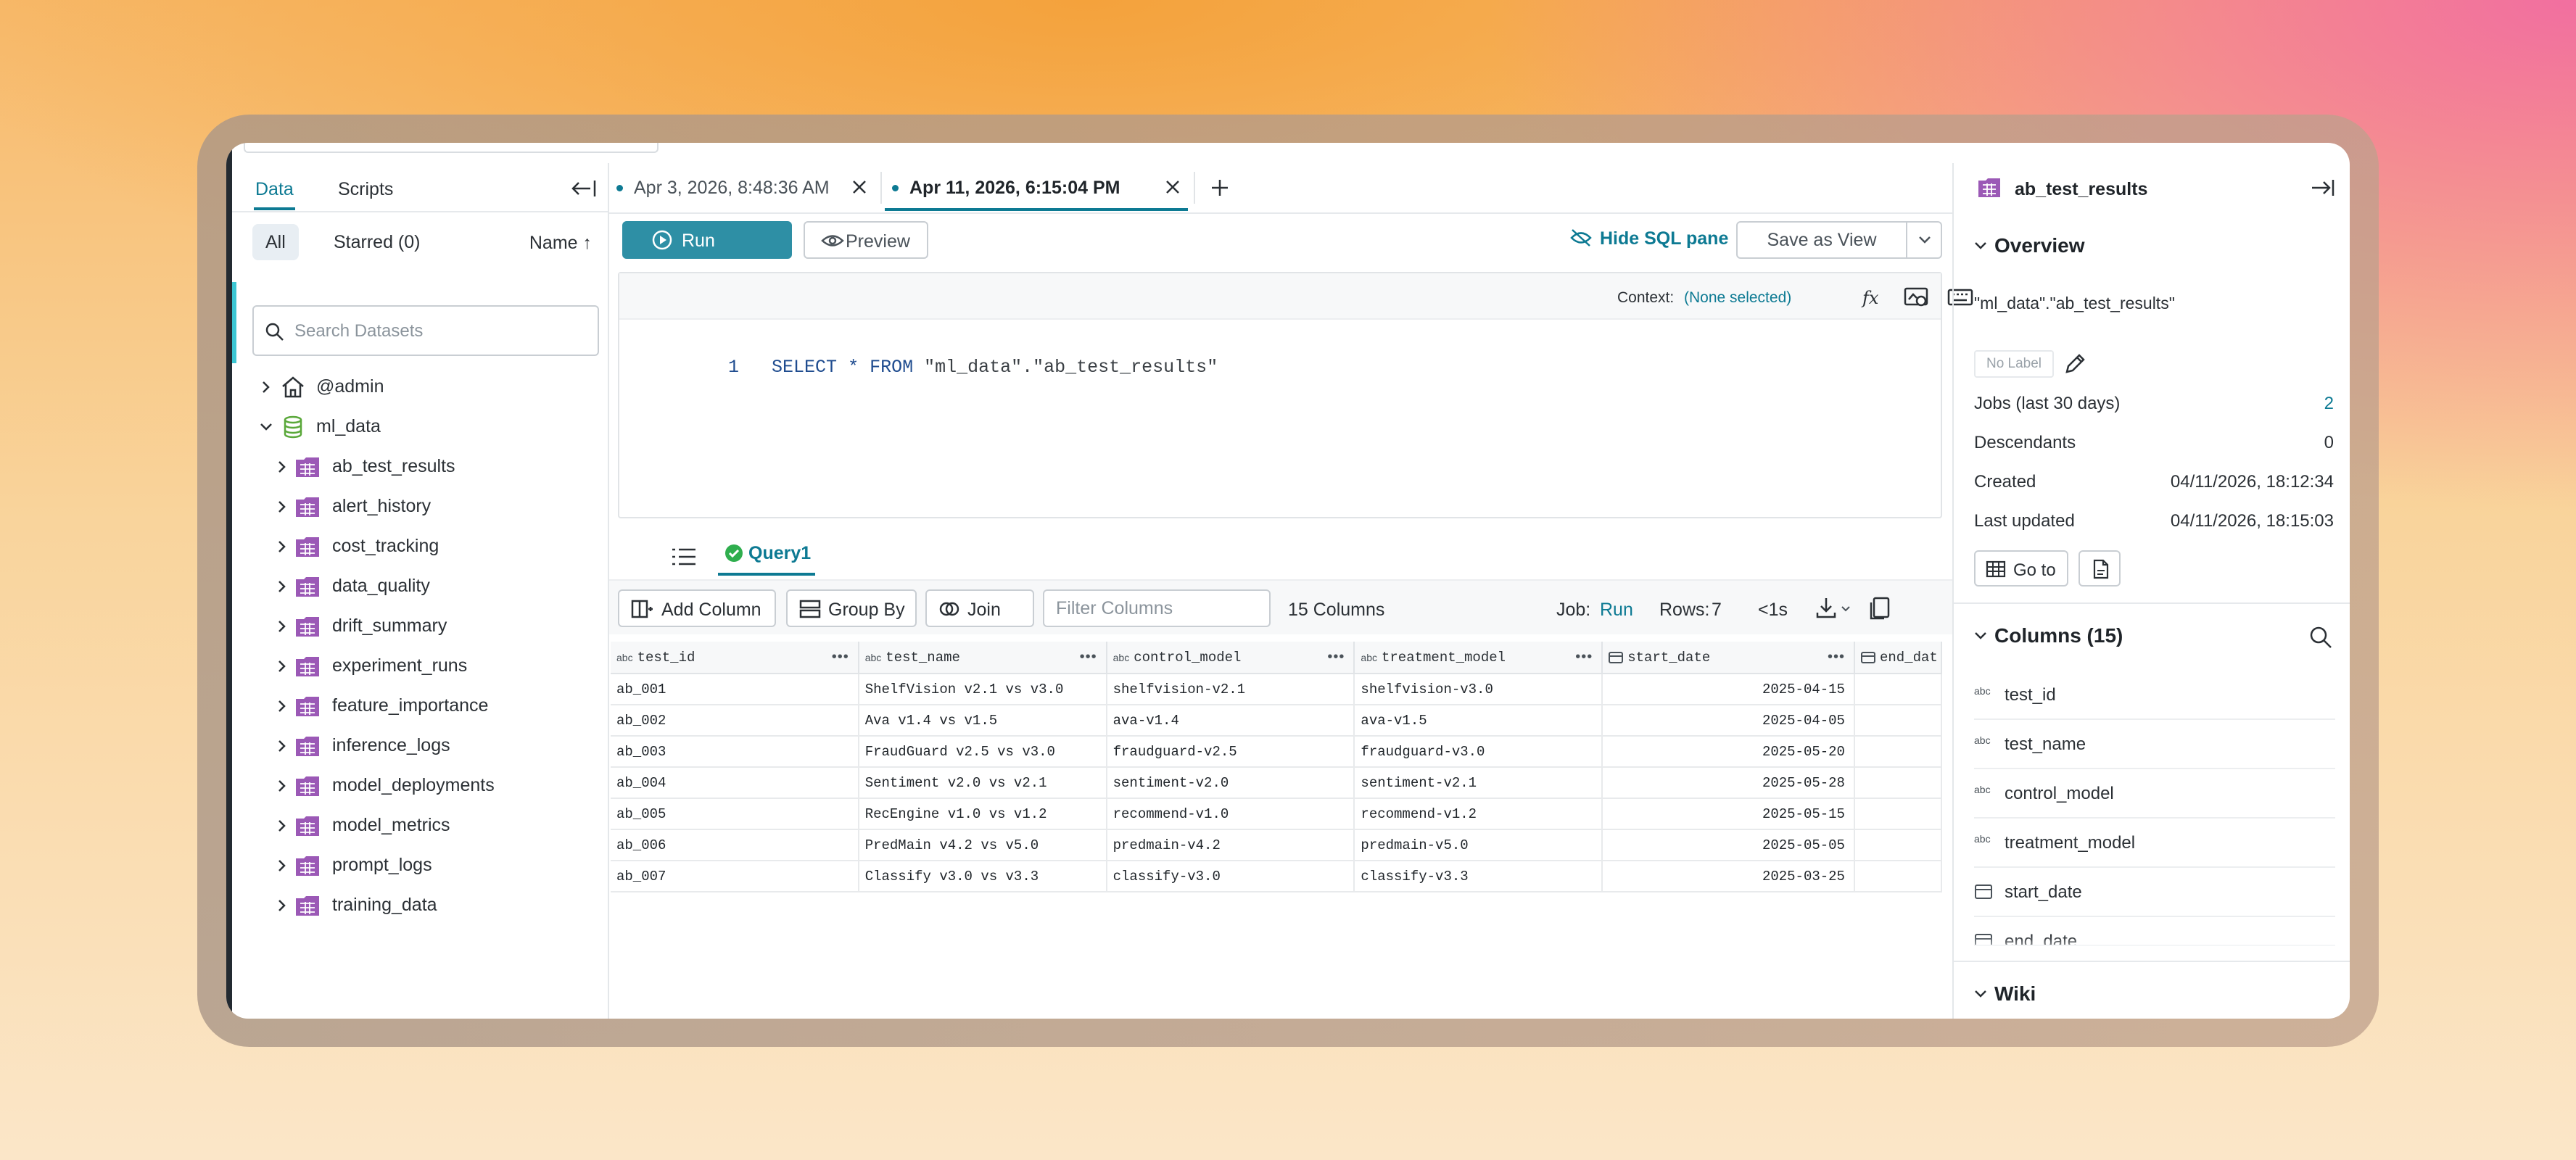 Image resolution: width=2576 pixels, height=1160 pixels. I want to click on table-cell: ava-v1.4, so click(1230, 721).